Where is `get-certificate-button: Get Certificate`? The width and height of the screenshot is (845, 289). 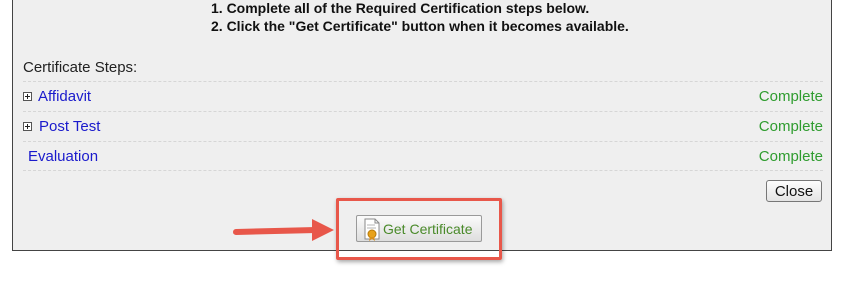 get-certificate-button: Get Certificate is located at coordinates (419, 228).